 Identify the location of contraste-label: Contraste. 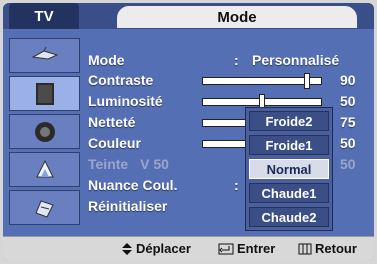
(120, 80).